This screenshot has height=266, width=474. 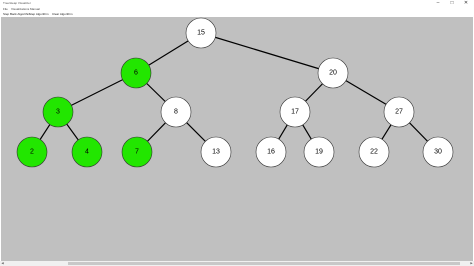 I want to click on scroll-left-icon: ◀, so click(x=2, y=263).